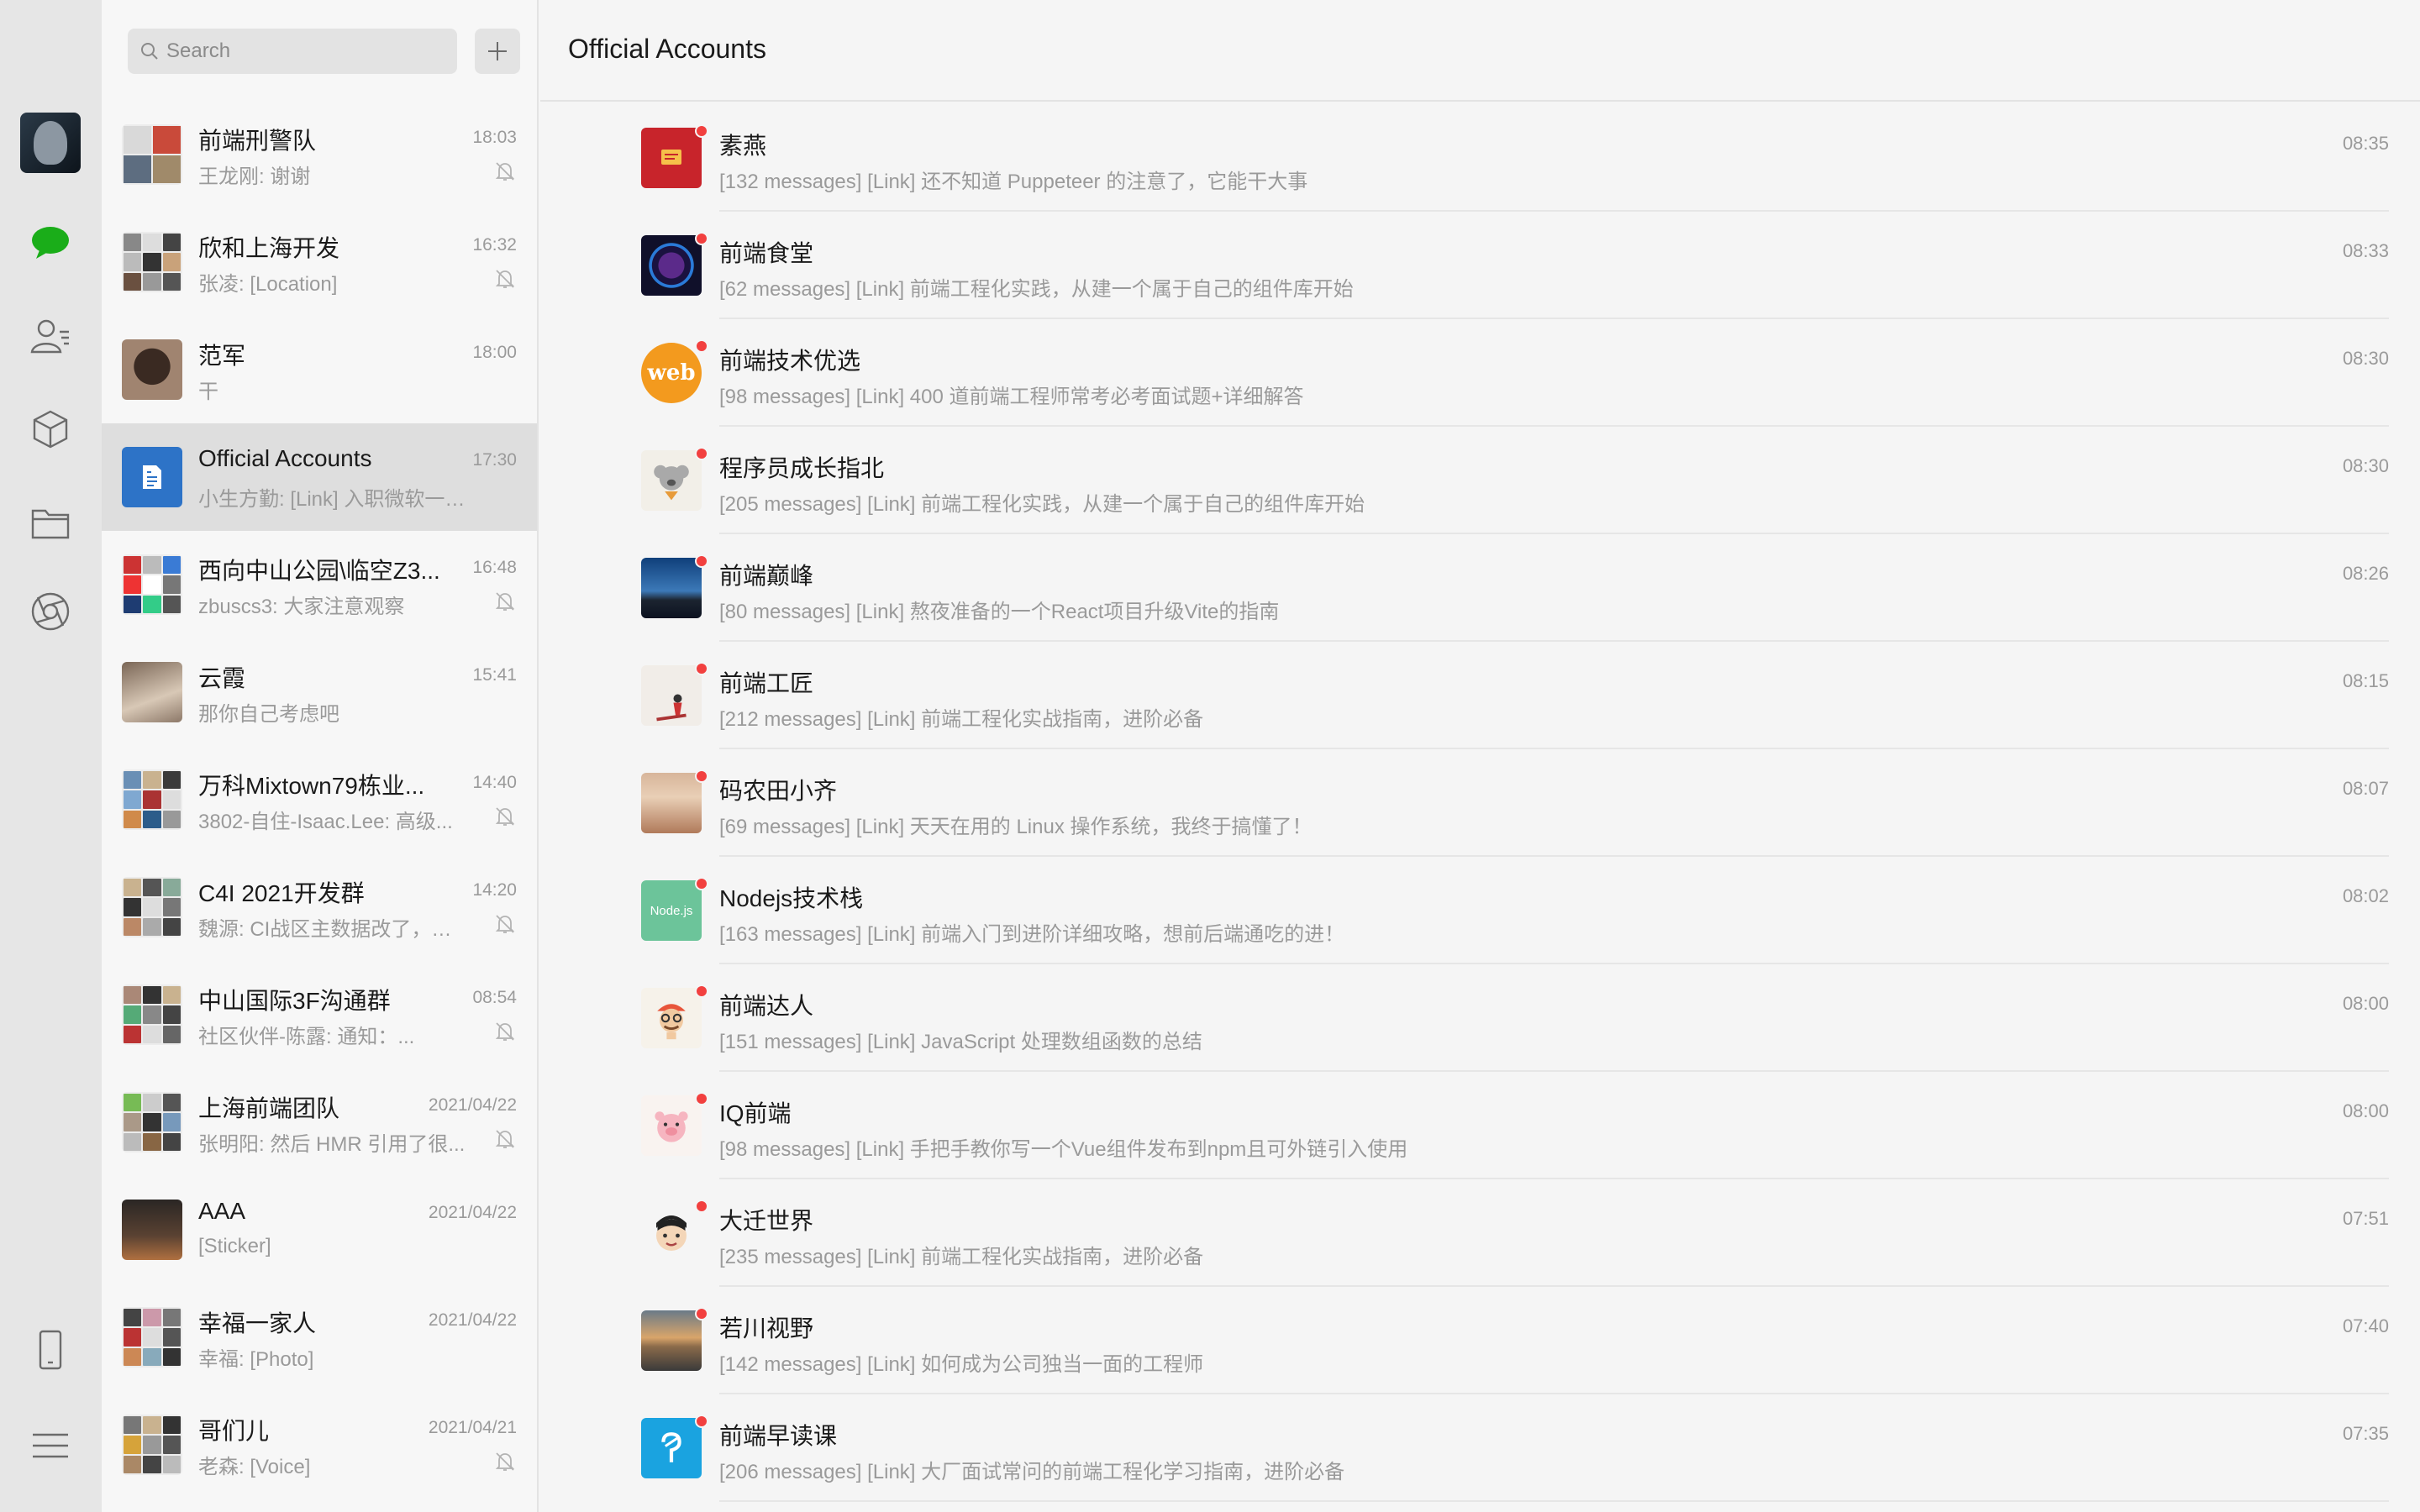  Describe the element at coordinates (268, 714) in the screenshot. I see `chat-preview: 那你自己考虑吧` at that location.